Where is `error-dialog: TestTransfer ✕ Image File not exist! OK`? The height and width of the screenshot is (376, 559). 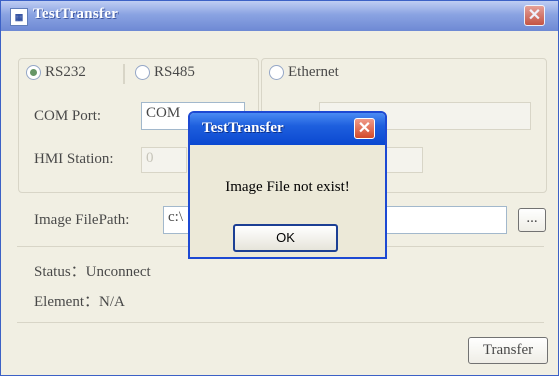 error-dialog: TestTransfer ✕ Image File not exist! OK is located at coordinates (287, 185).